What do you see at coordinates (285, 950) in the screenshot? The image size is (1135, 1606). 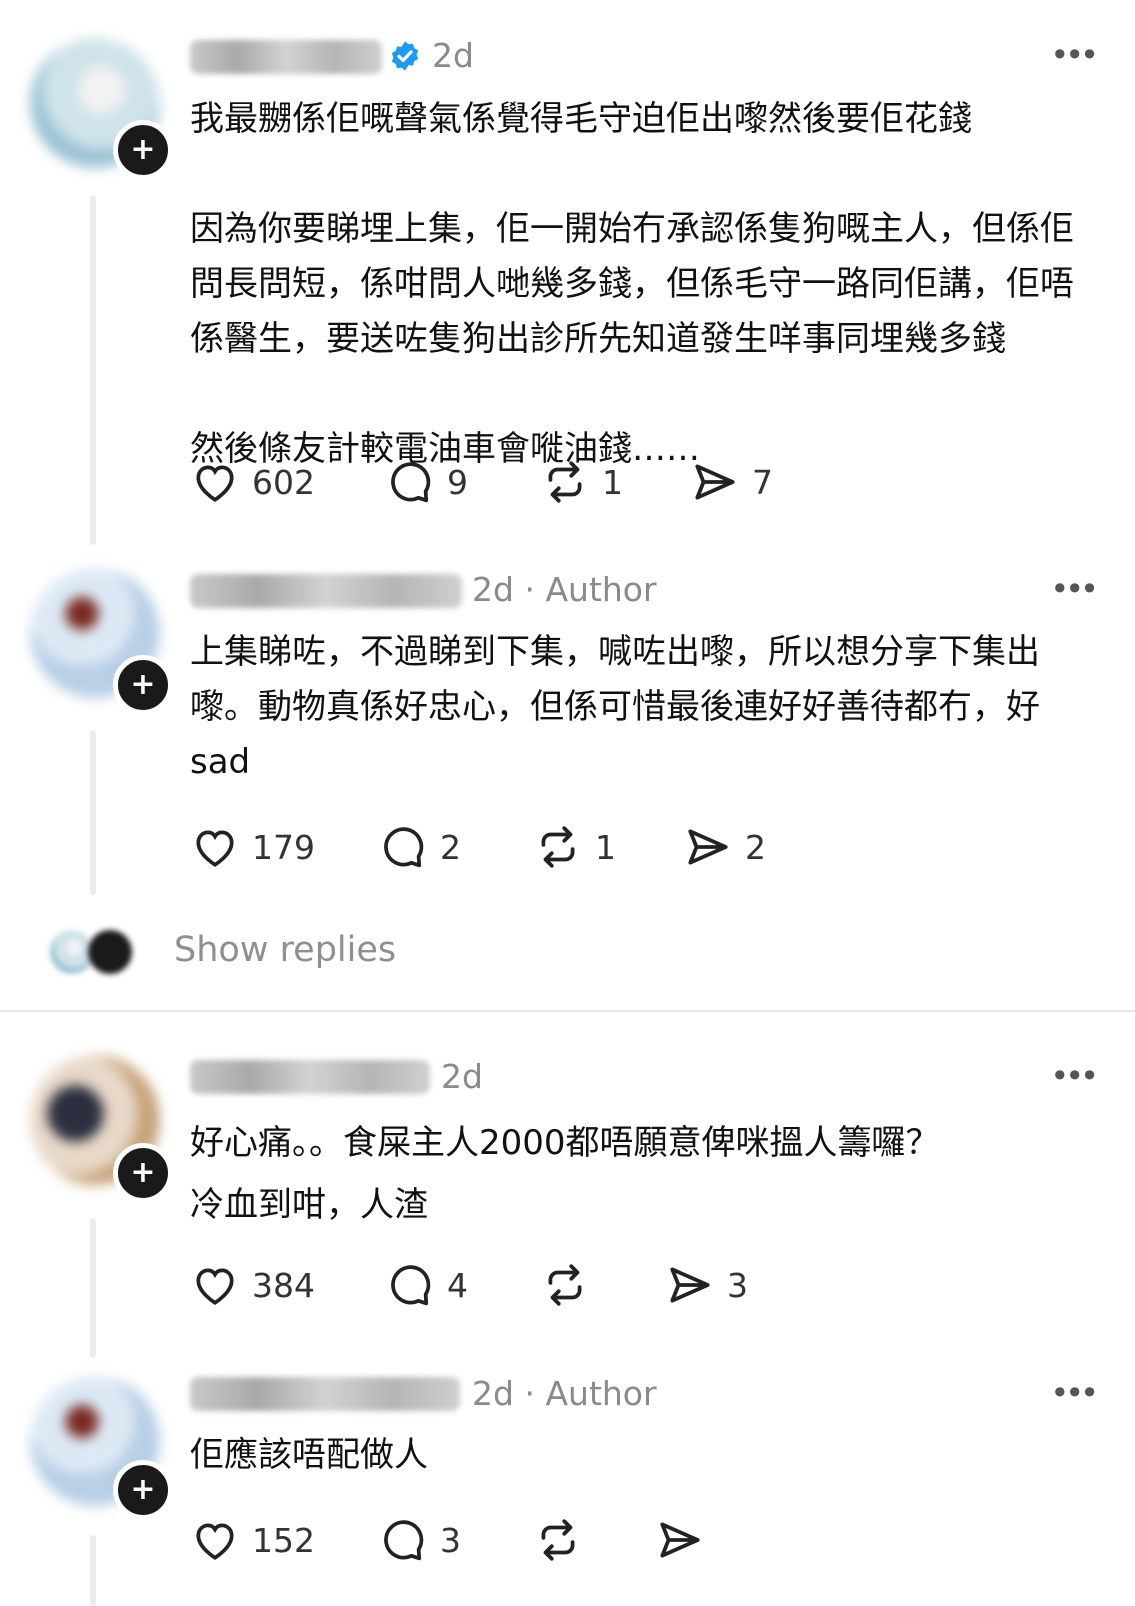 I see `show-replies-link: Show replies` at bounding box center [285, 950].